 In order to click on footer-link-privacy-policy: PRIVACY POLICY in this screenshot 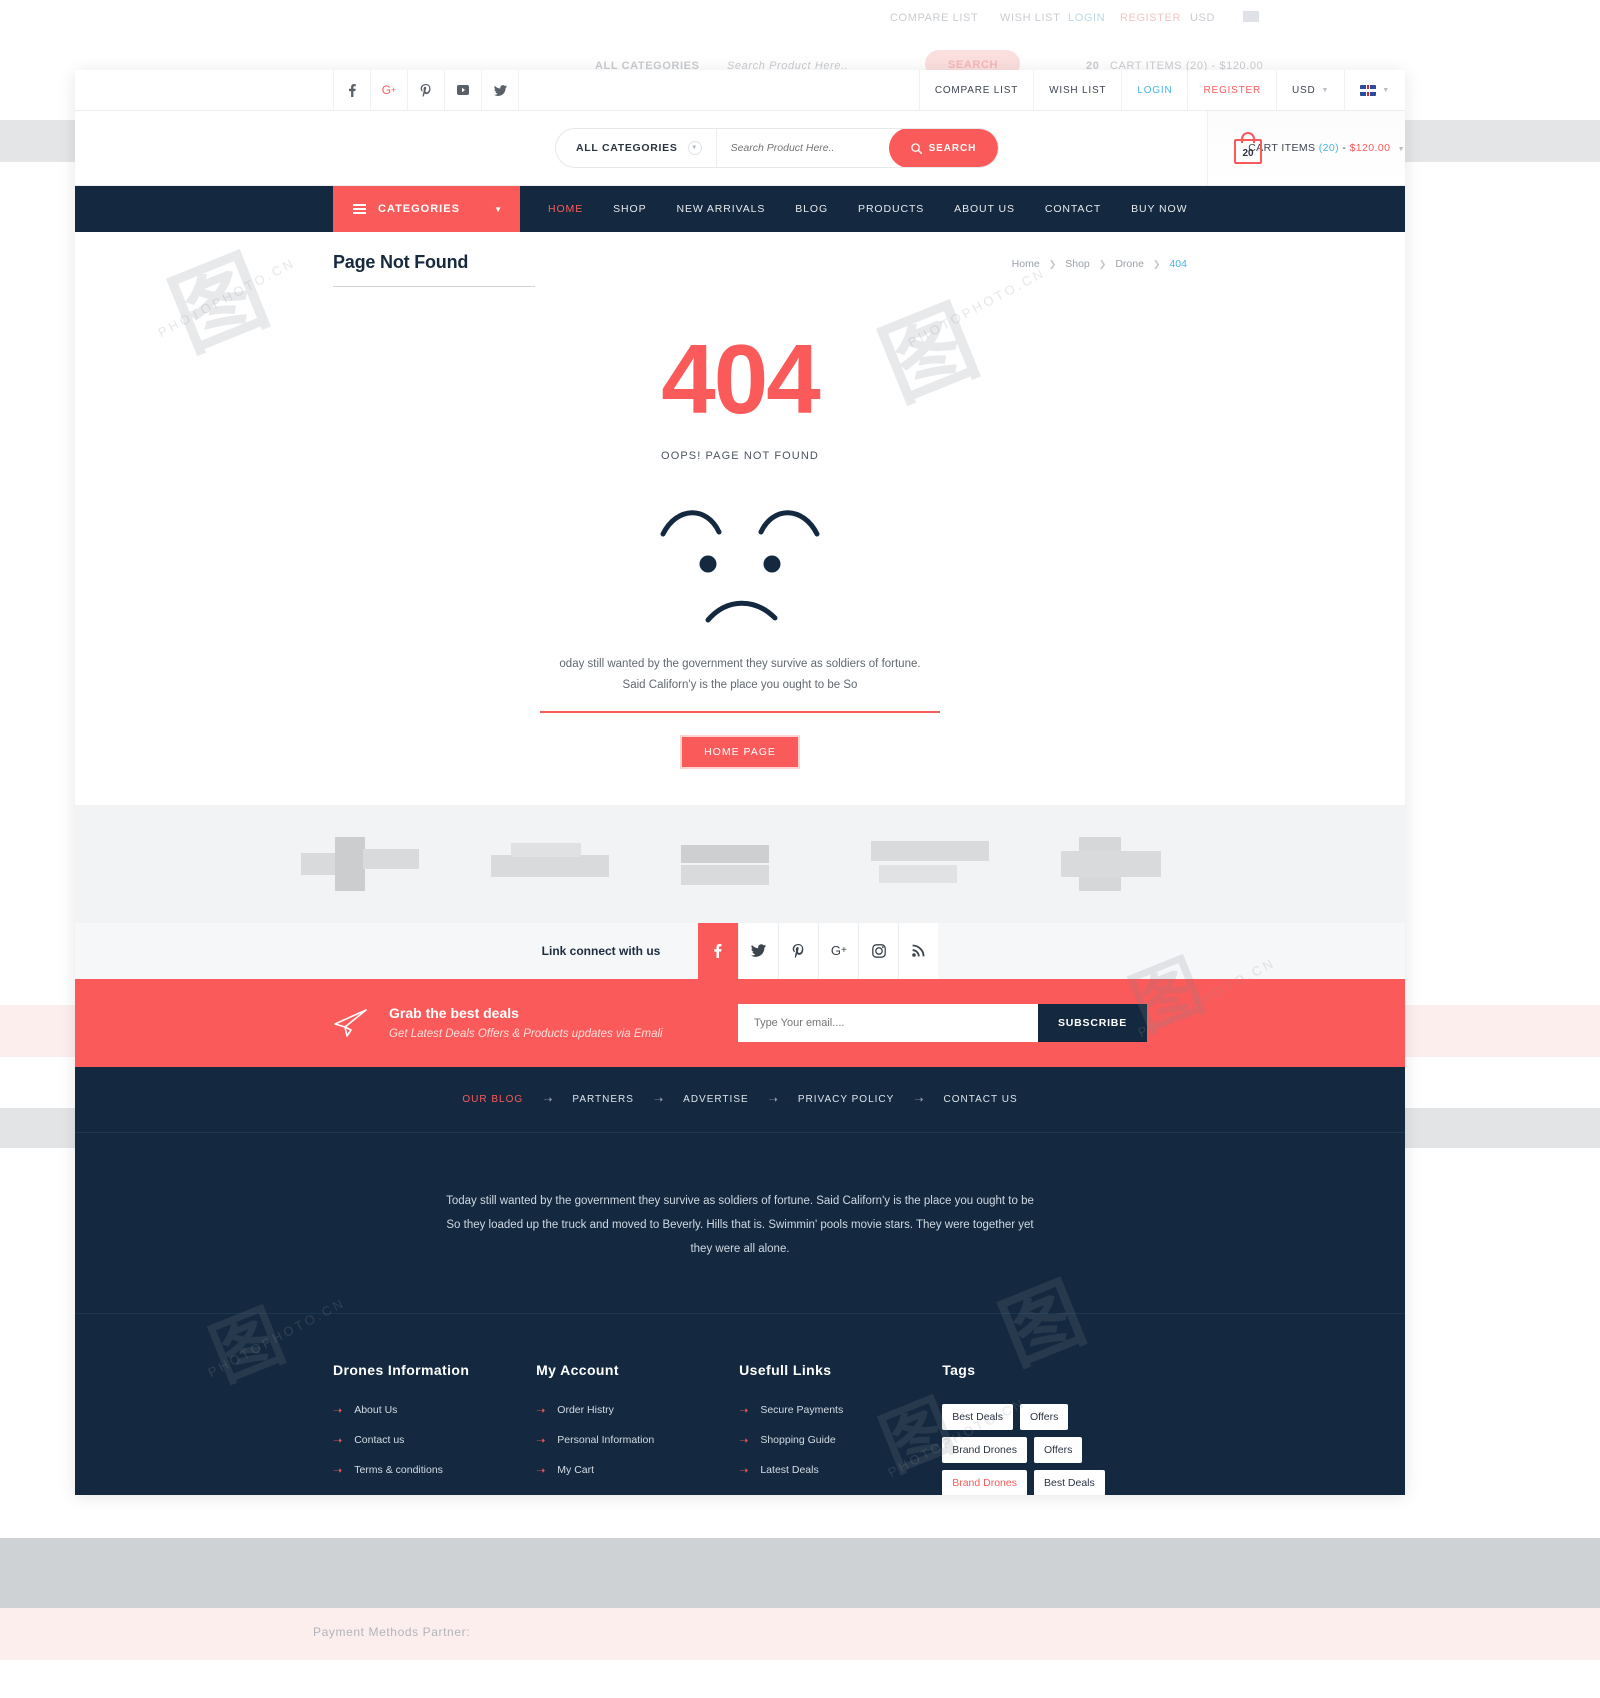, I will do `click(846, 1099)`.